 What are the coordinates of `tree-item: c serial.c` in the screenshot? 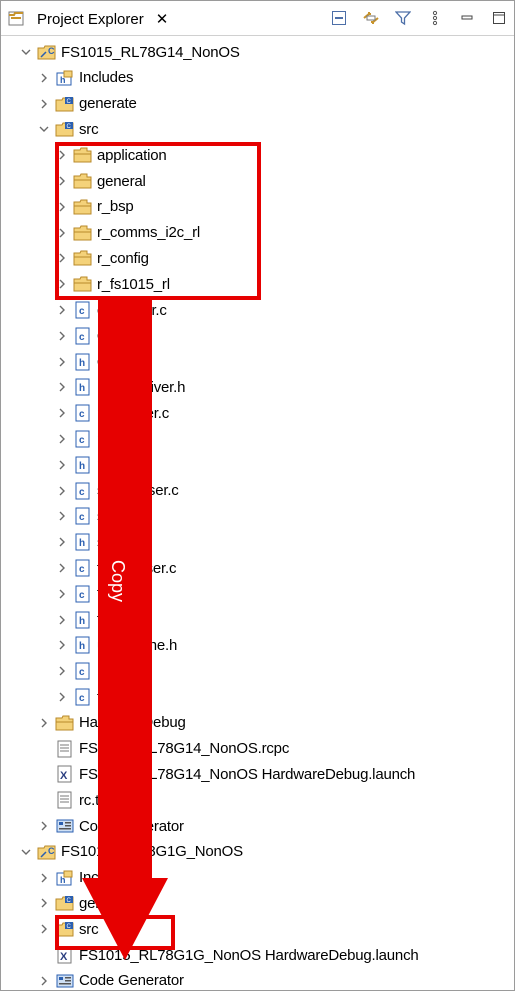 It's located at (99, 516).